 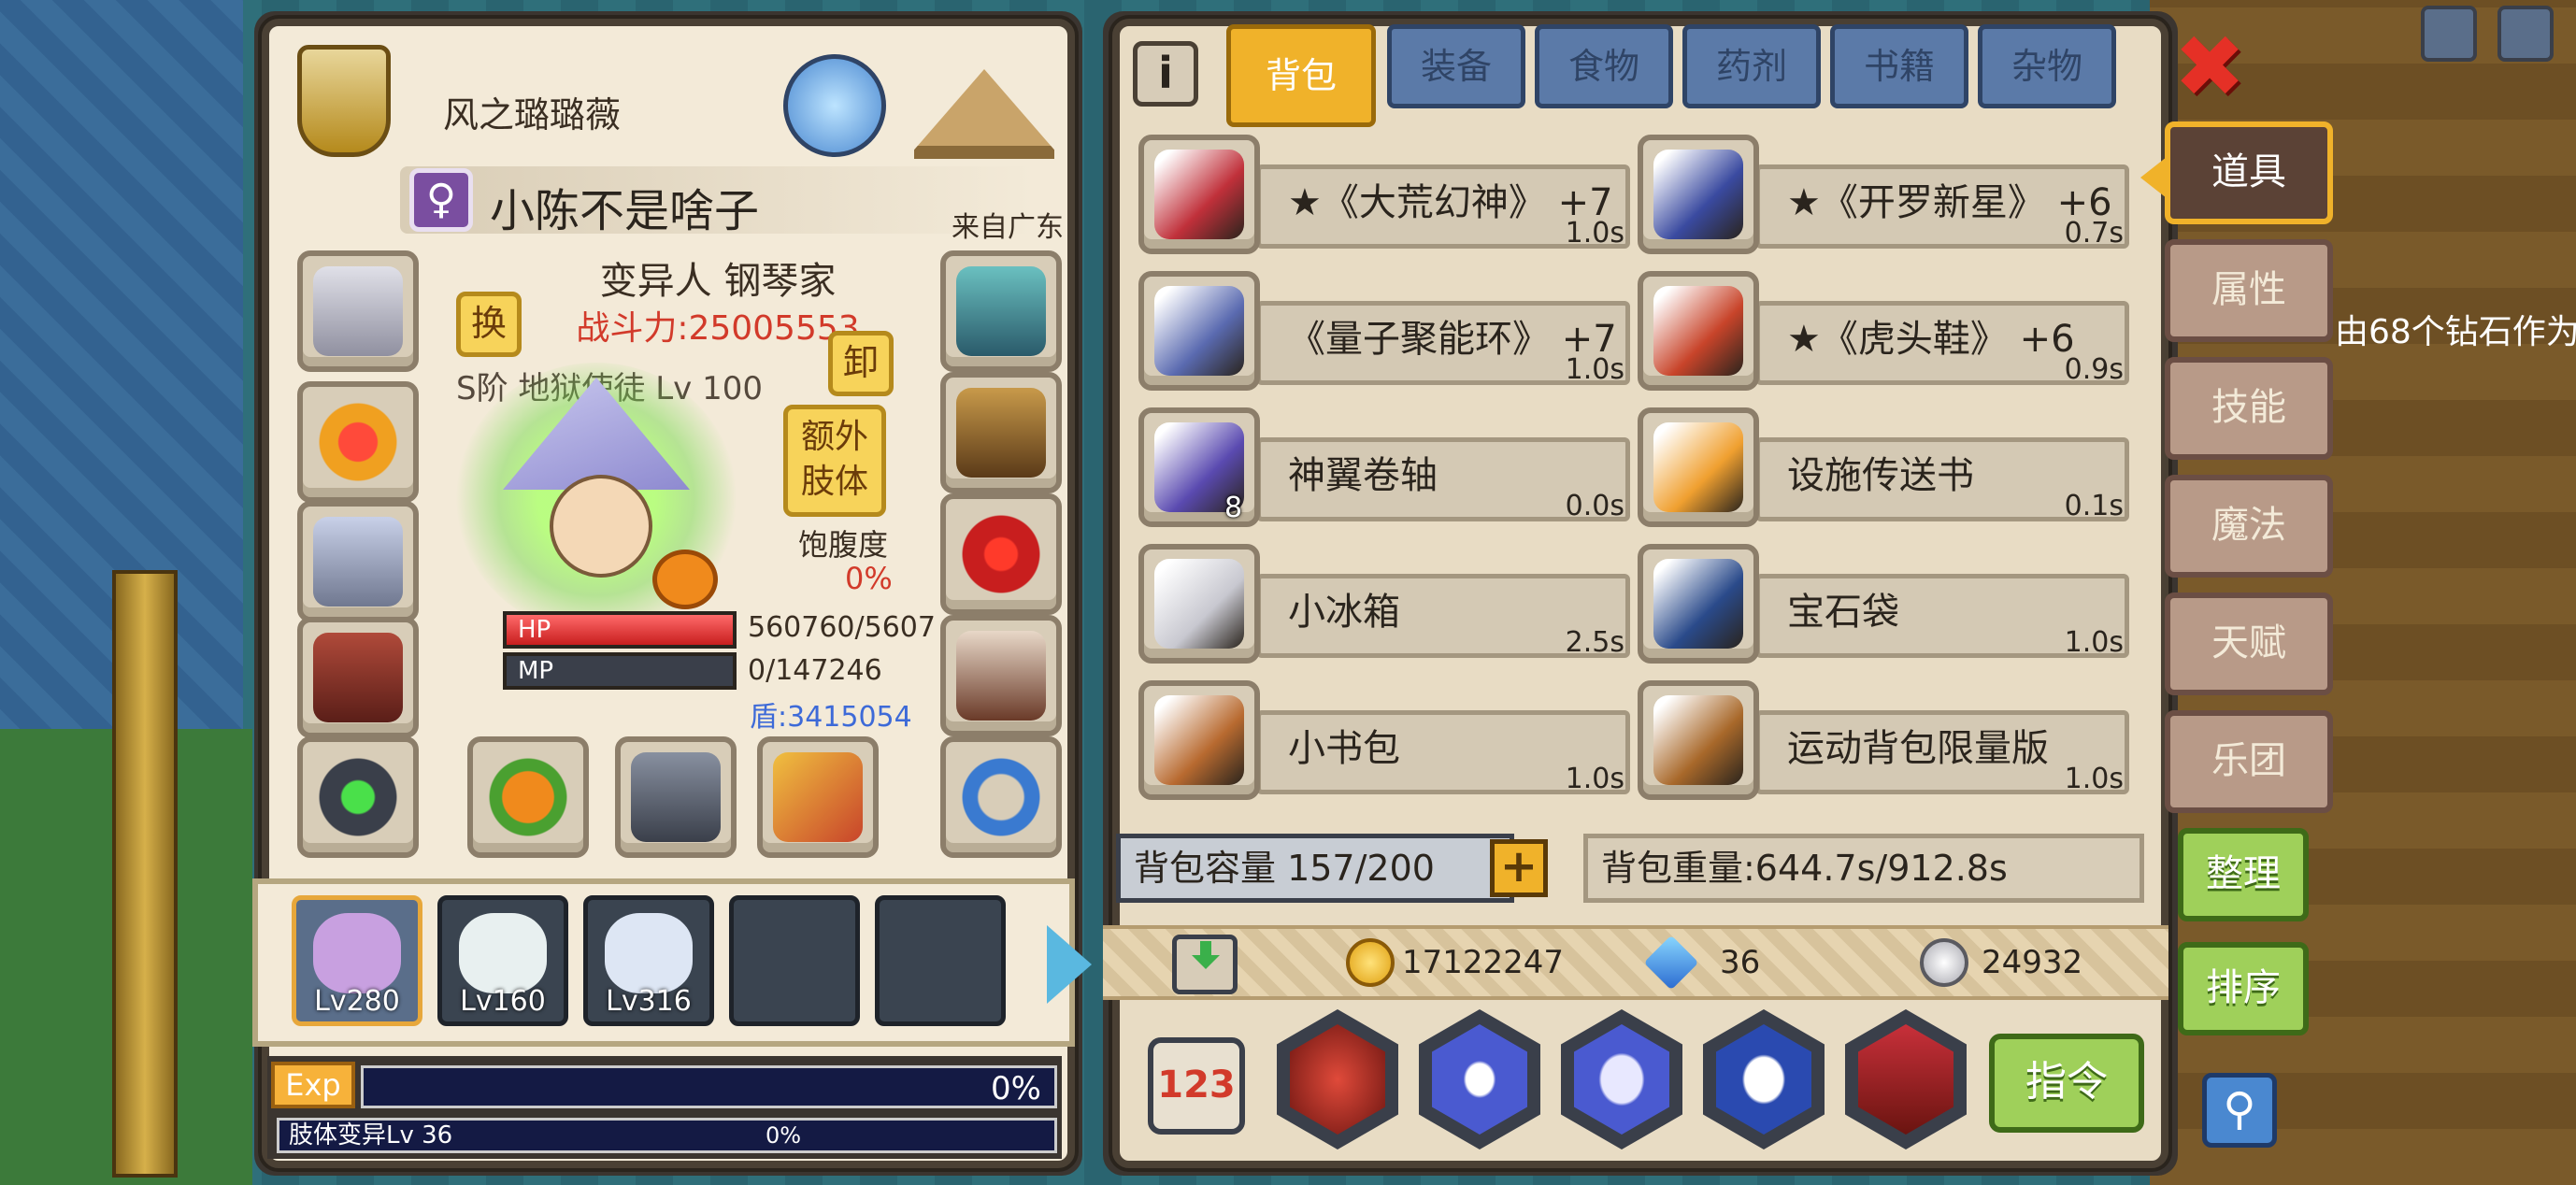 What do you see at coordinates (1069, 964) in the screenshot?
I see `party-next-arrow-icon` at bounding box center [1069, 964].